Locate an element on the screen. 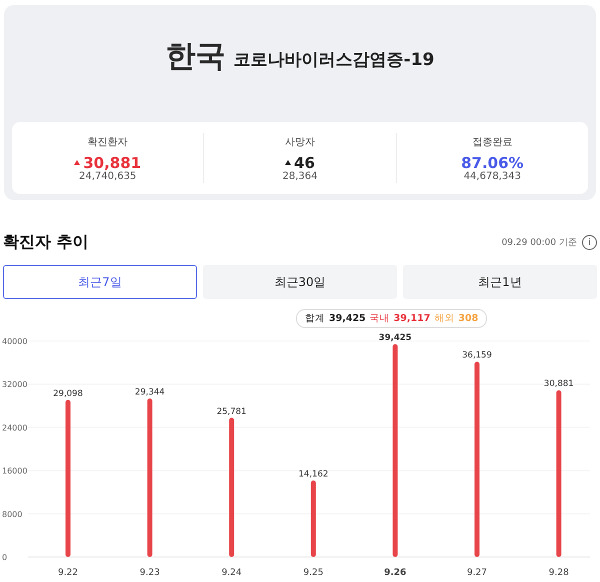 The image size is (600, 582). y-axis-label: 40000 is located at coordinates (15, 341).